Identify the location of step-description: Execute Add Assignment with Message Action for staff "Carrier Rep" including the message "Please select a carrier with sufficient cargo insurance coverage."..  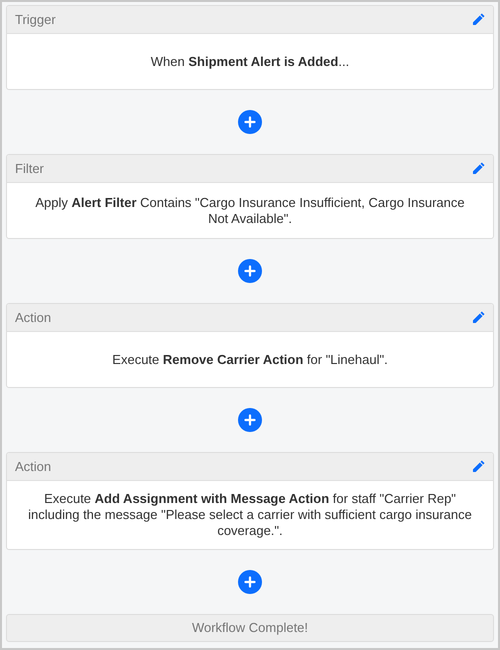
(250, 515).